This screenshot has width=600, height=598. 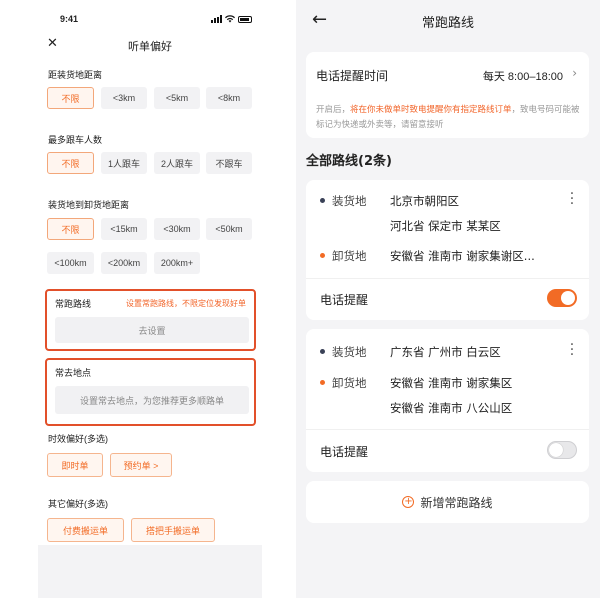 What do you see at coordinates (75, 140) in the screenshot?
I see `followers-label: 最多跟车人数` at bounding box center [75, 140].